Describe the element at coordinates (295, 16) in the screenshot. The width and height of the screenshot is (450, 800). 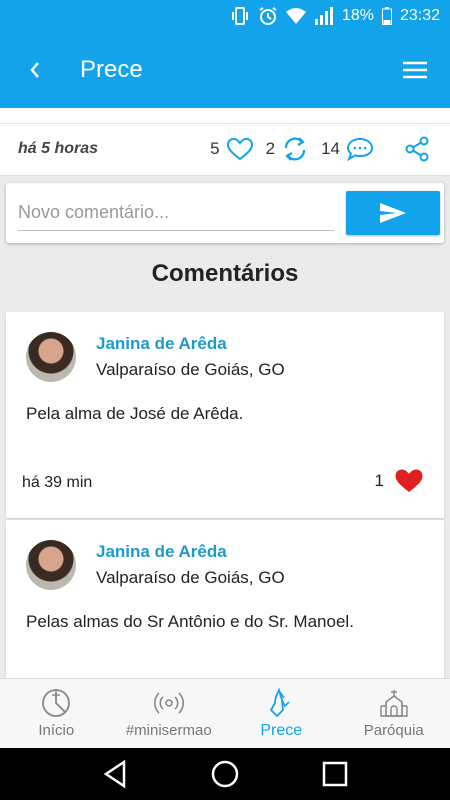
I see `wifi-icon` at that location.